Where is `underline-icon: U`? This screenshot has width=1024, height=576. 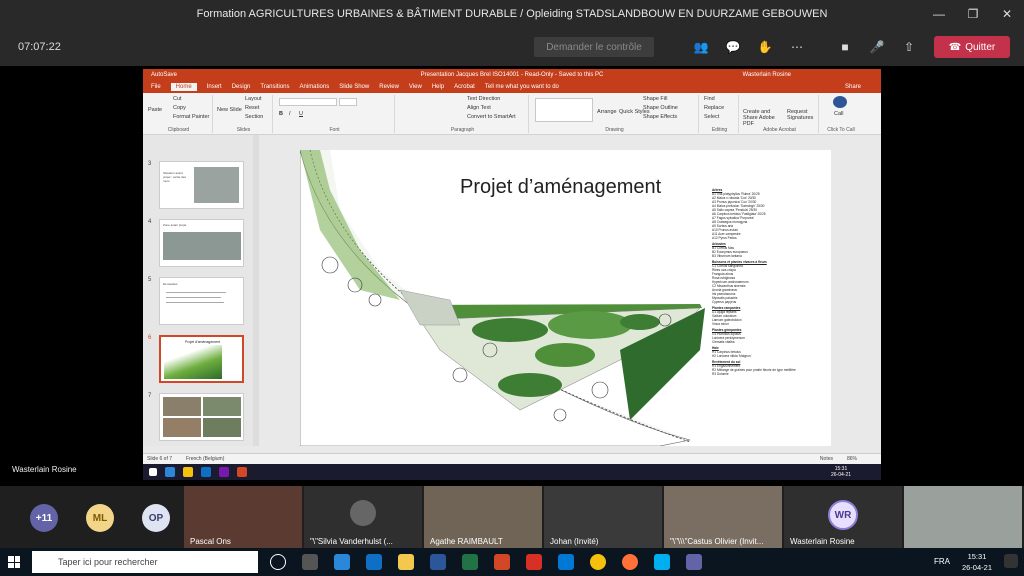 underline-icon: U is located at coordinates (301, 114).